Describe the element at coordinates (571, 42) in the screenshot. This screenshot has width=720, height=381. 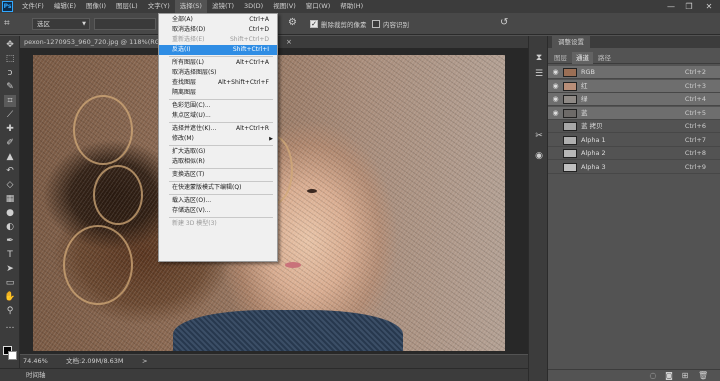
I see `panel-title: 调整设置` at that location.